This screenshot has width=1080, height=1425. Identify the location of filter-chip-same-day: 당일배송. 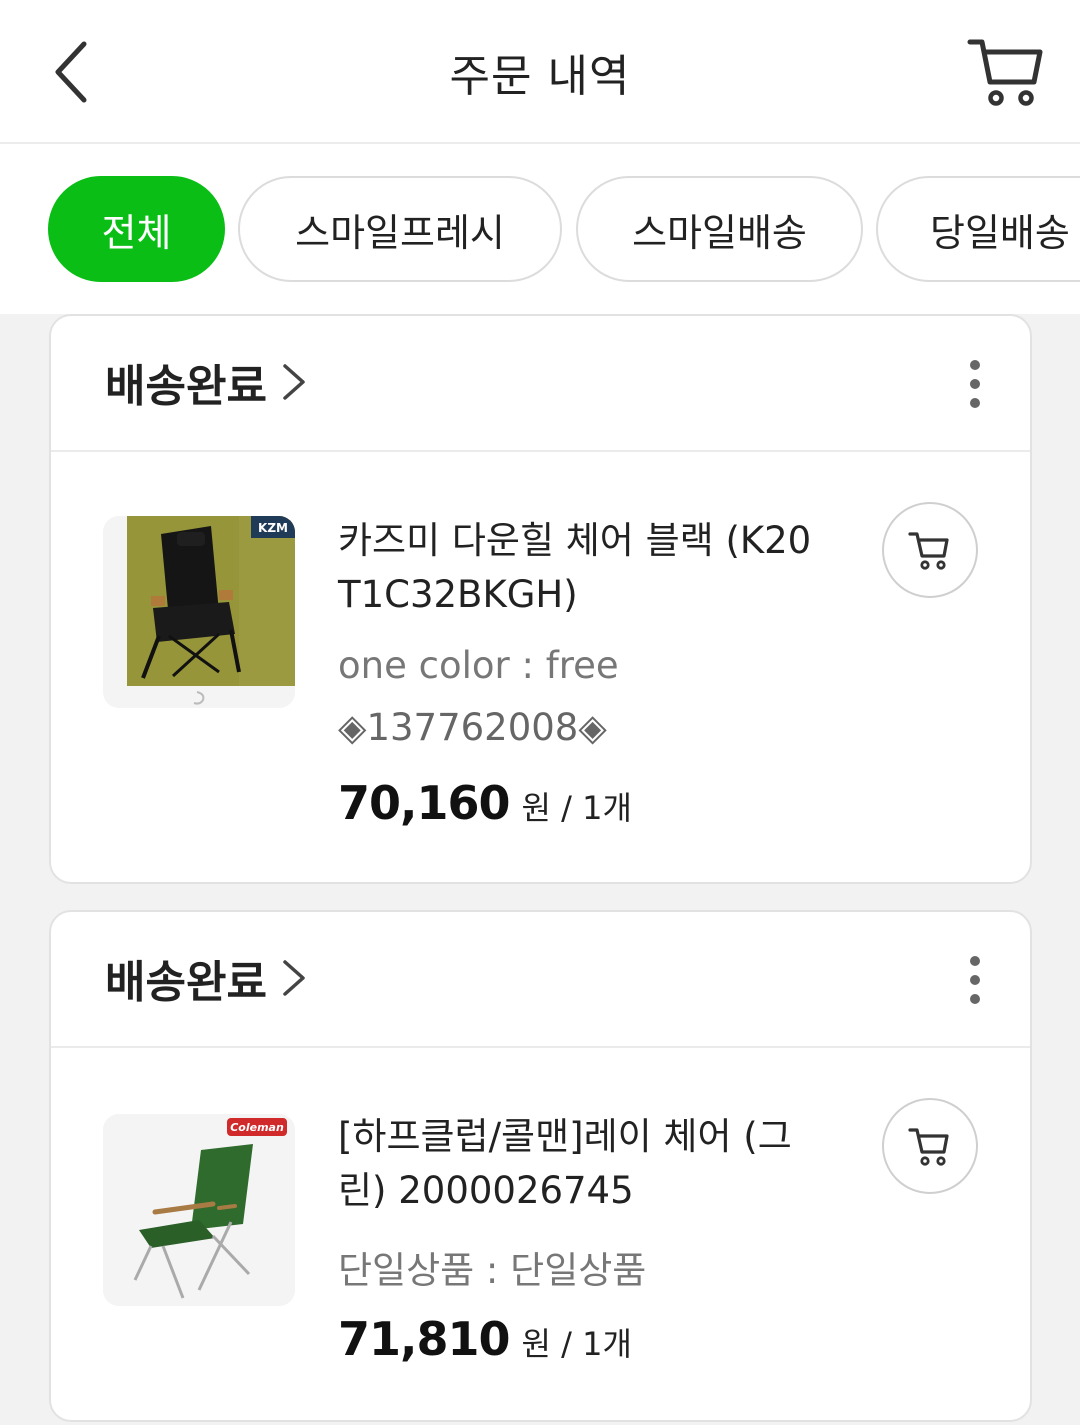
(978, 229).